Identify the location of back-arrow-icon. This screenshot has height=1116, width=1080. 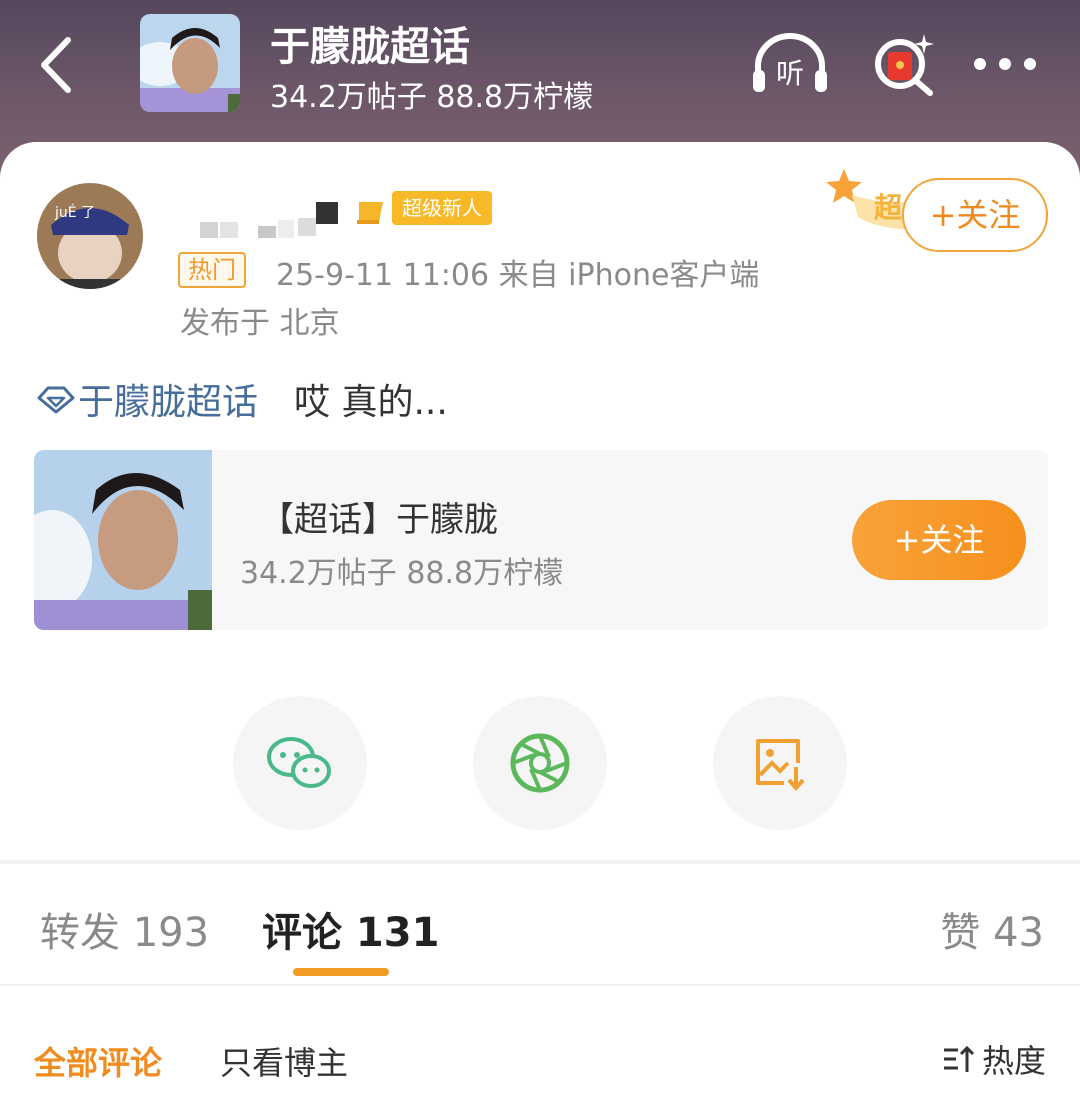
(56, 65).